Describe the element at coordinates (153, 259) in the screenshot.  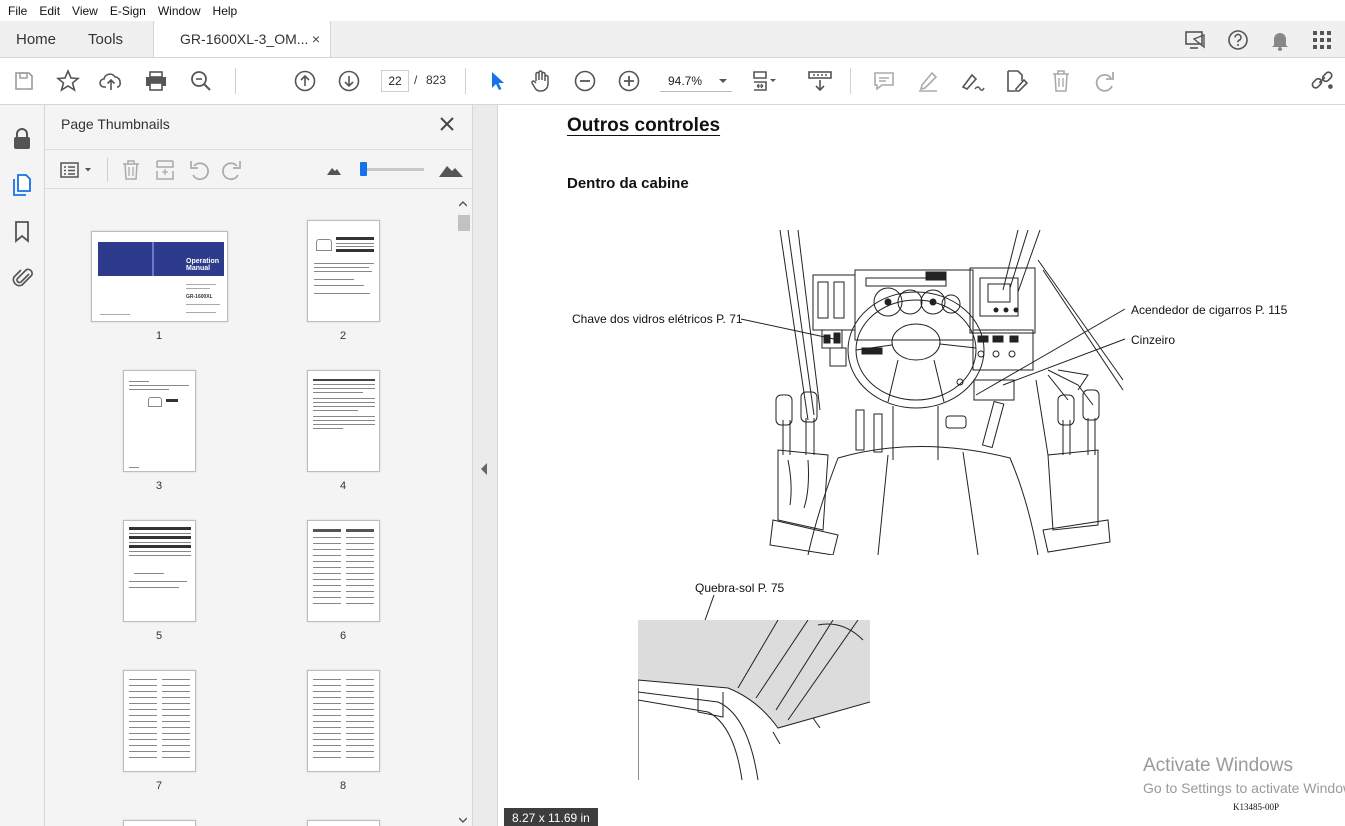
I see `cover-divider` at that location.